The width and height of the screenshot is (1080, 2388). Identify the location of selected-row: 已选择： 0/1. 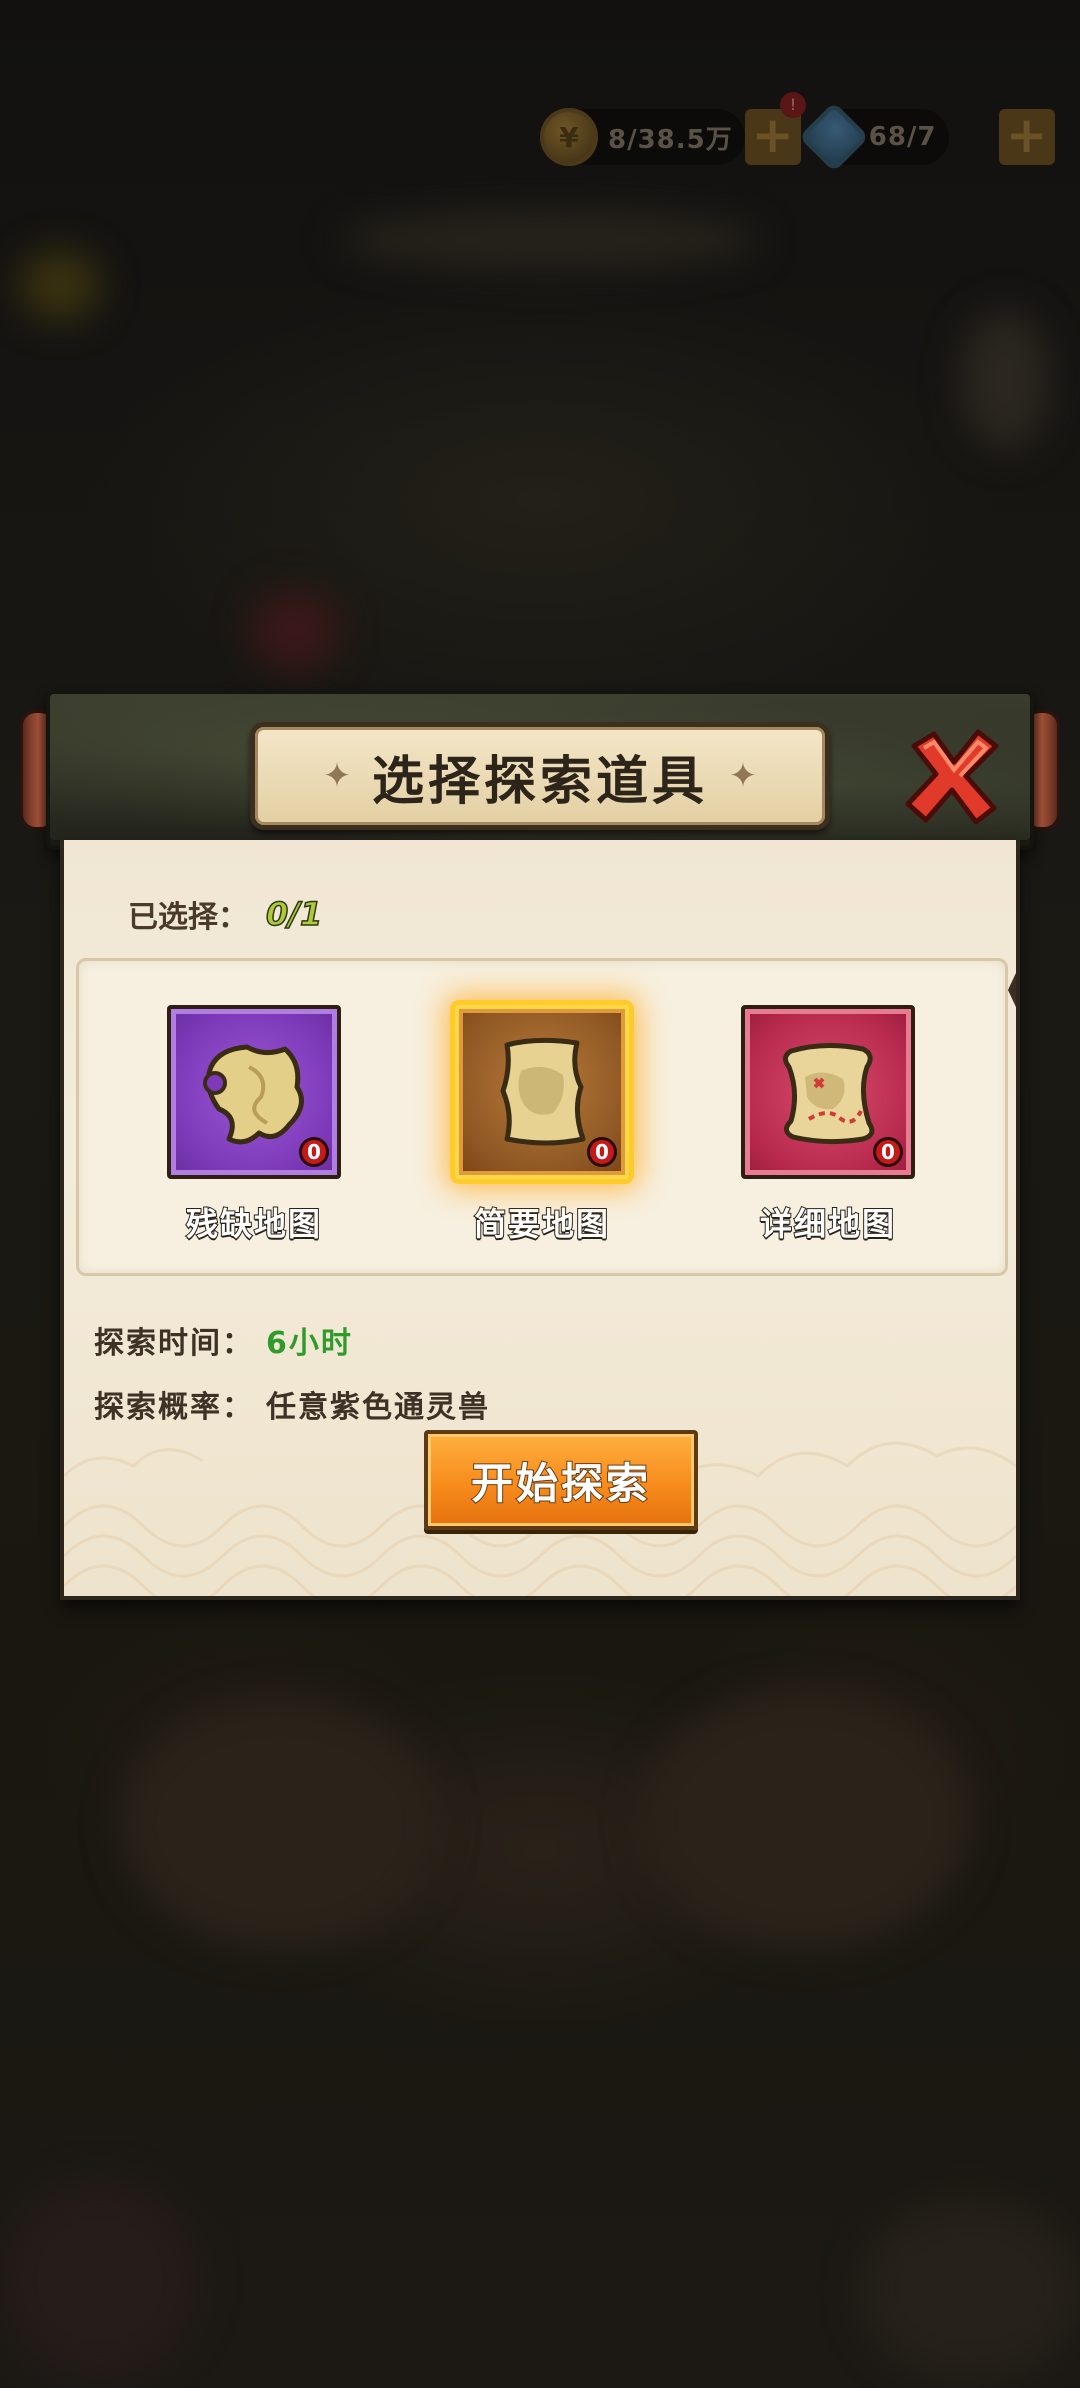
(225, 914).